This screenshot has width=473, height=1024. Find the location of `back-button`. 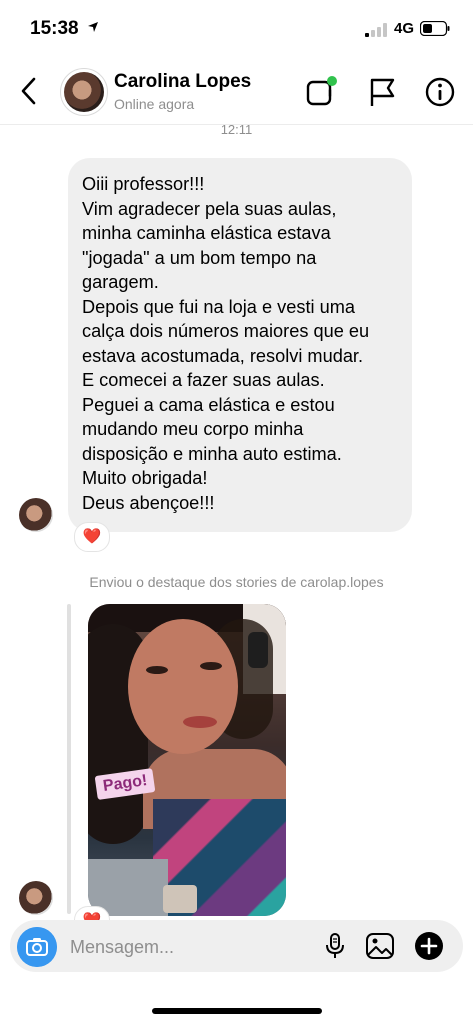

back-button is located at coordinates (29, 91).